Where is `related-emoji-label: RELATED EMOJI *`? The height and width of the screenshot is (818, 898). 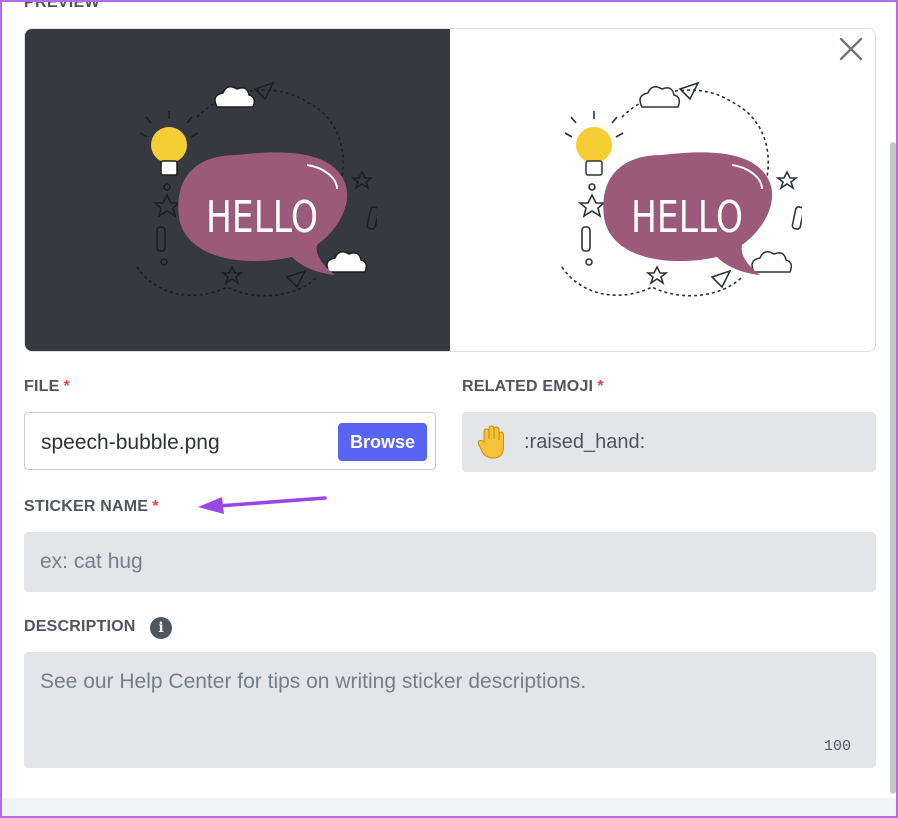
related-emoji-label: RELATED EMOJI * is located at coordinates (533, 387).